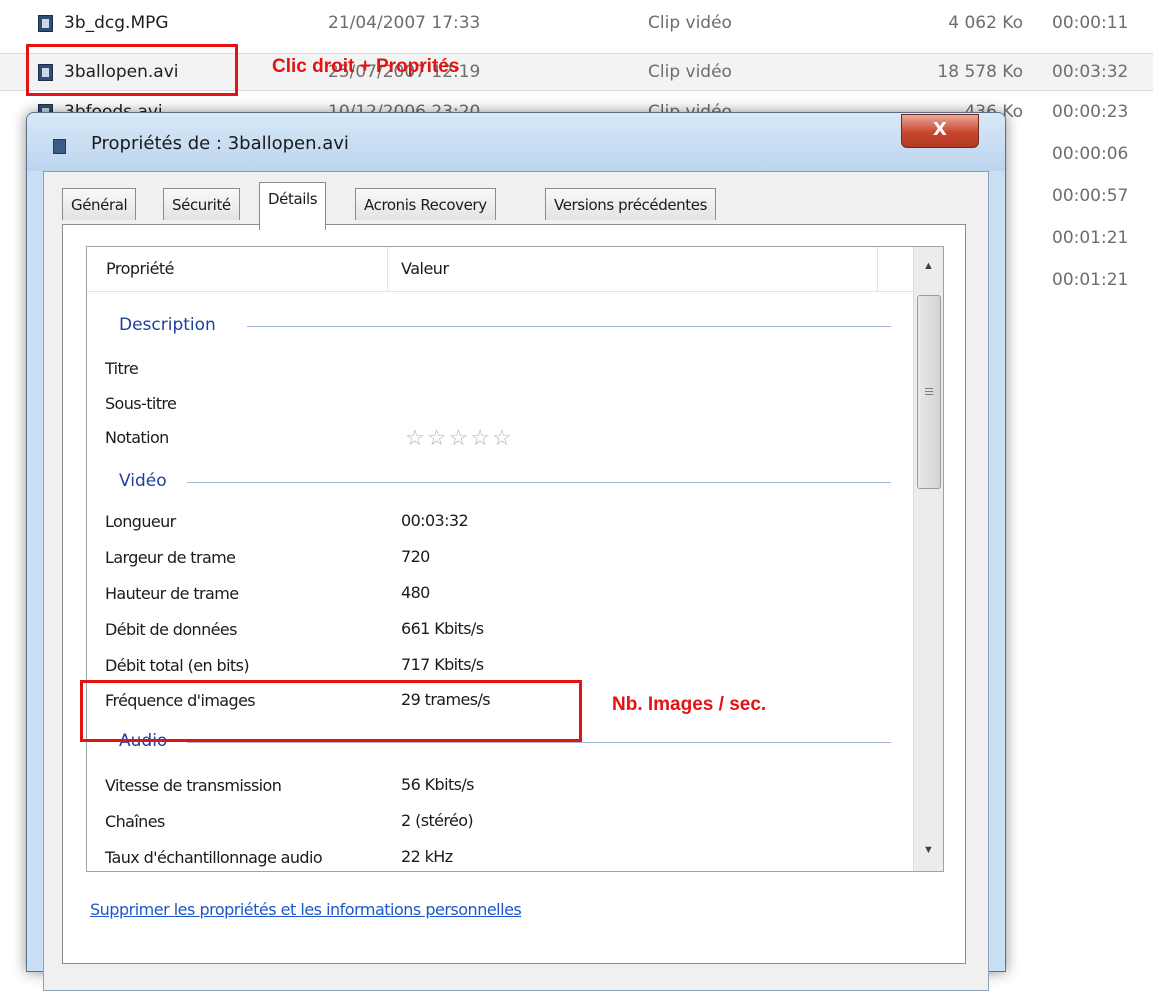 The image size is (1153, 991). What do you see at coordinates (141, 403) in the screenshot?
I see `property-label: Sous-titre` at bounding box center [141, 403].